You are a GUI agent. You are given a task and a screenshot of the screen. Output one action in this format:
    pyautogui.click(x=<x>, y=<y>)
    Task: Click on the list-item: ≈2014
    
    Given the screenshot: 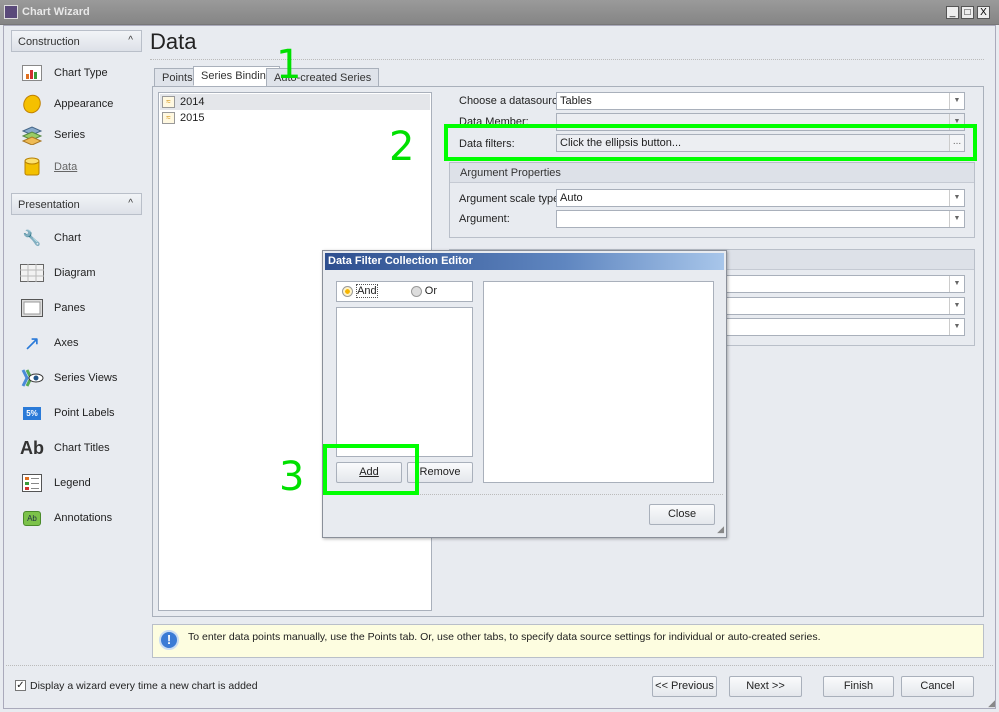 What is the action you would take?
    pyautogui.click(x=295, y=102)
    